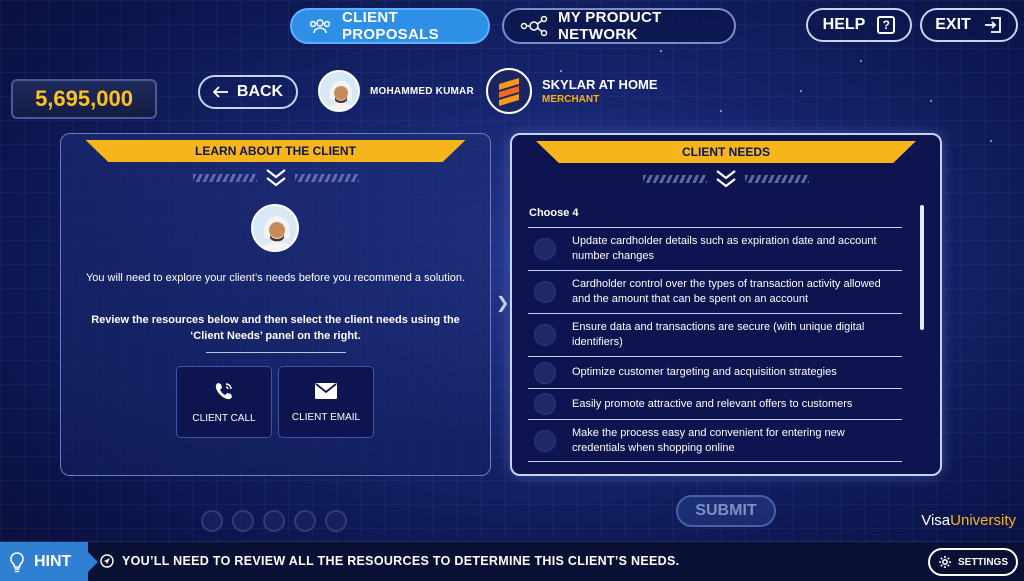 The image size is (1024, 581). I want to click on merchant-logo, so click(509, 91).